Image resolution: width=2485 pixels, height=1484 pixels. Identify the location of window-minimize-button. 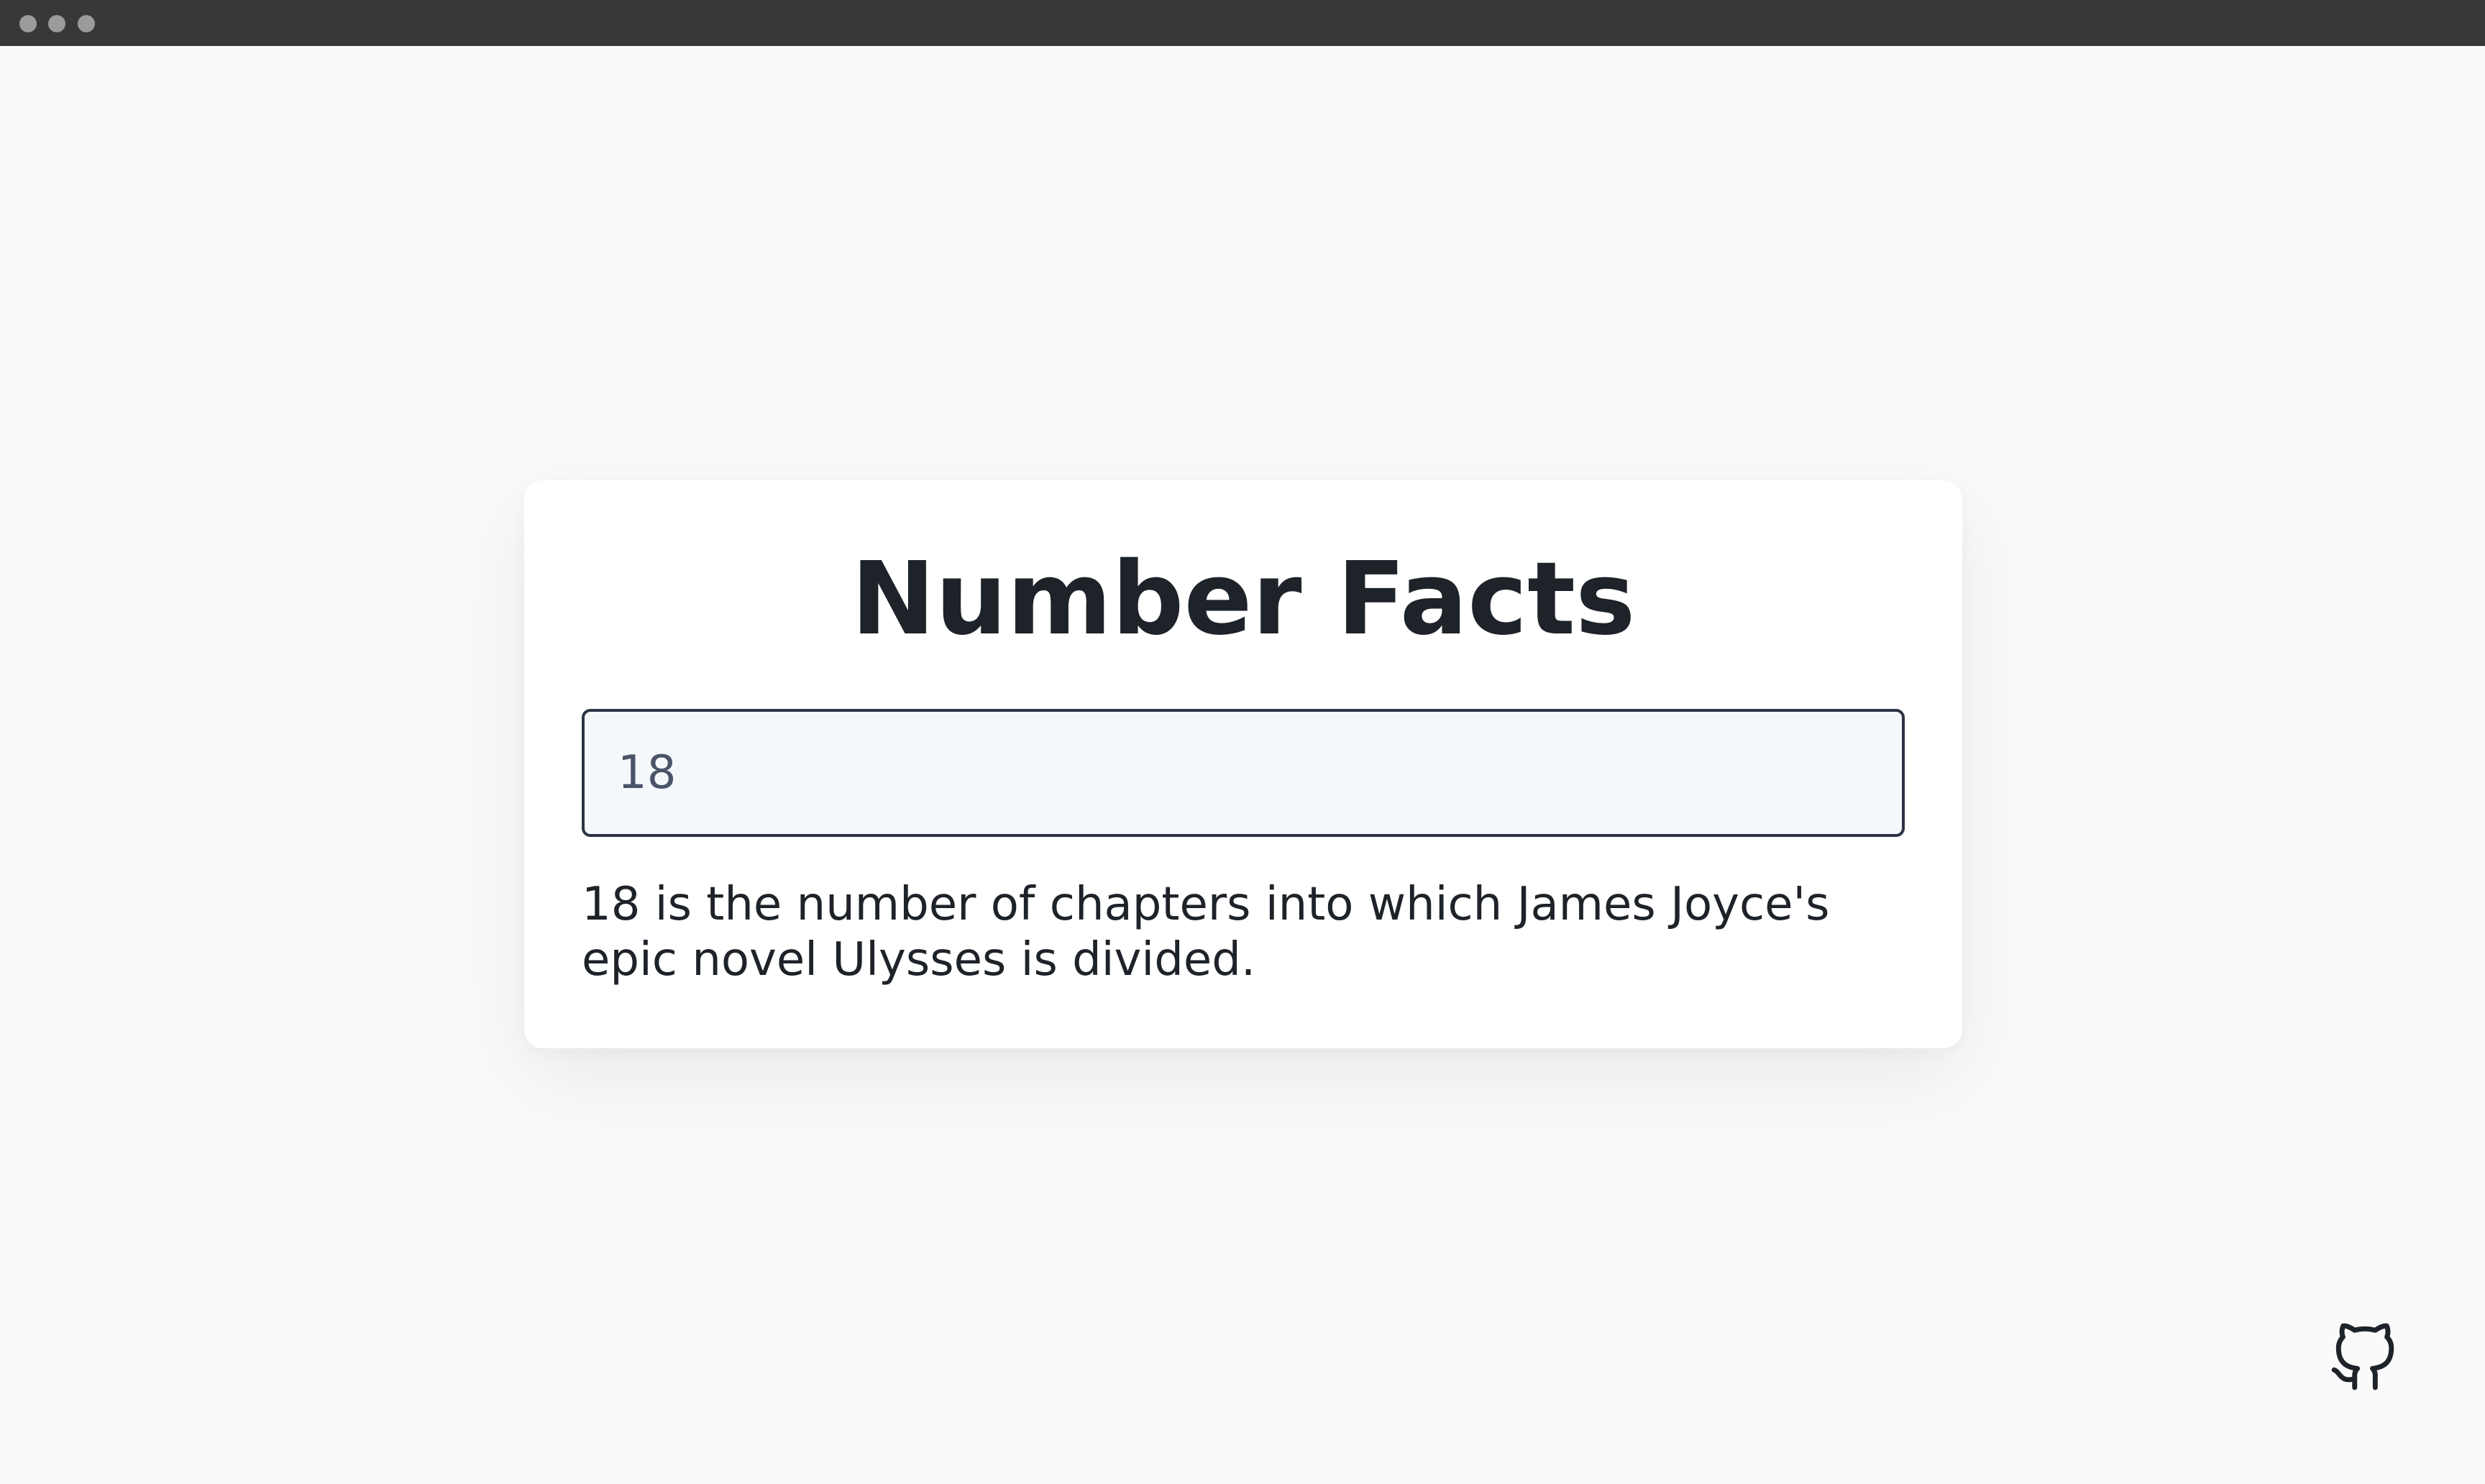
(56, 23).